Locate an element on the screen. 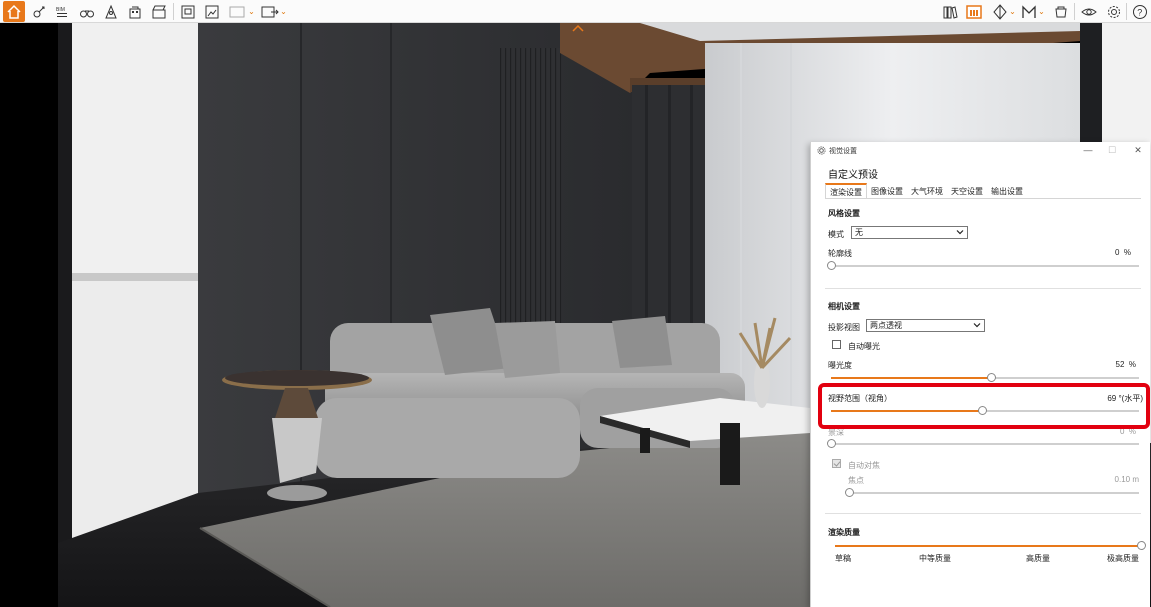  render-doc-icon is located at coordinates (188, 11).